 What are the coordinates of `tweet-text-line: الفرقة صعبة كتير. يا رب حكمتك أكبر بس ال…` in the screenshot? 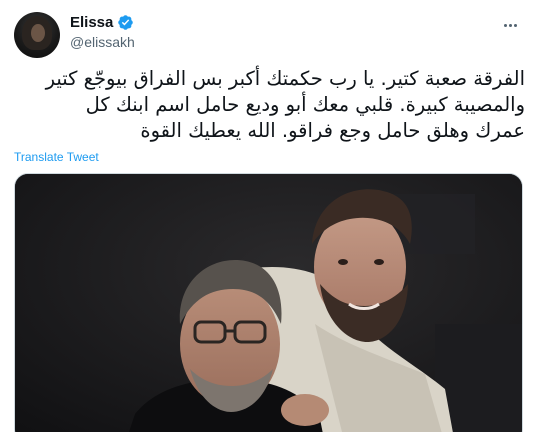 It's located at (285, 78).